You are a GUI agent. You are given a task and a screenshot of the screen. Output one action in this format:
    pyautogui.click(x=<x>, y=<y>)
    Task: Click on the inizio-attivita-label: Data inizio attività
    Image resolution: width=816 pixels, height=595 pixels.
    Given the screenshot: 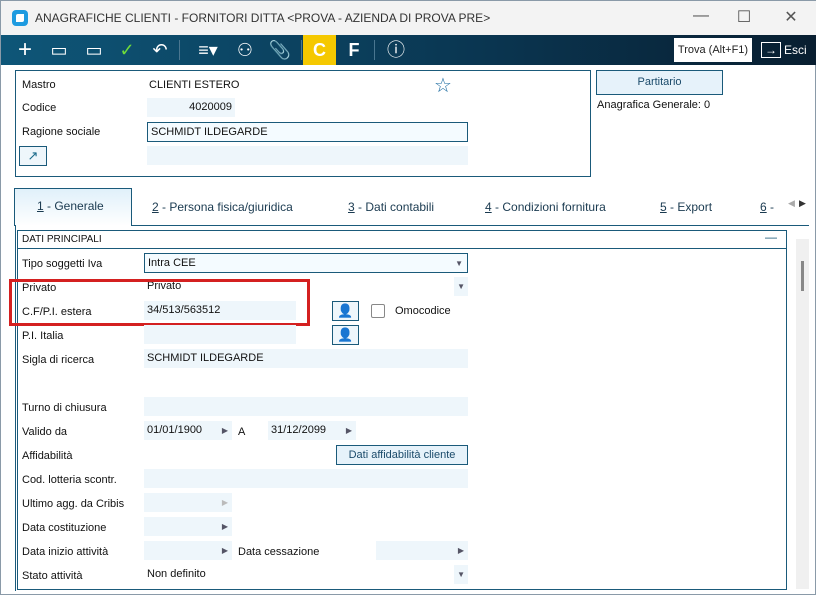 What is the action you would take?
    pyautogui.click(x=65, y=552)
    